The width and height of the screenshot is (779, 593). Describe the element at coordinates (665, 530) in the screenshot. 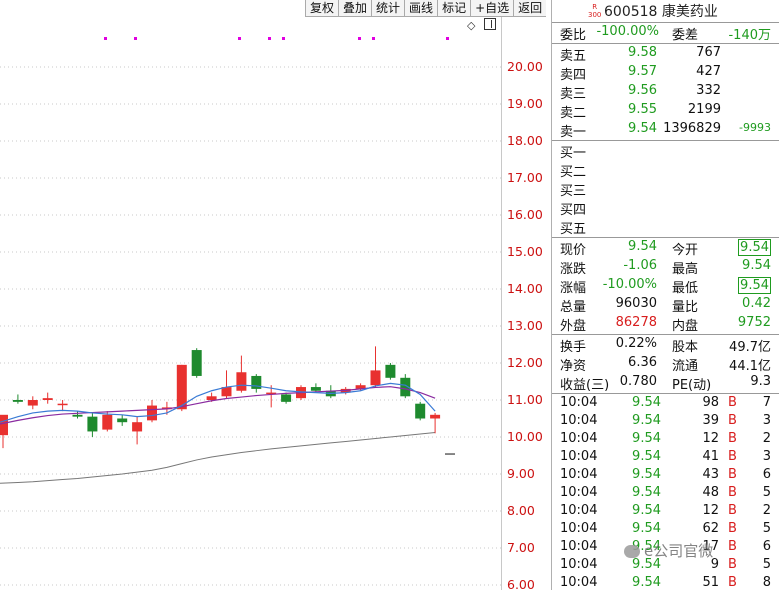

I see `tick-row: 10:04 9.54 62 B 5` at that location.